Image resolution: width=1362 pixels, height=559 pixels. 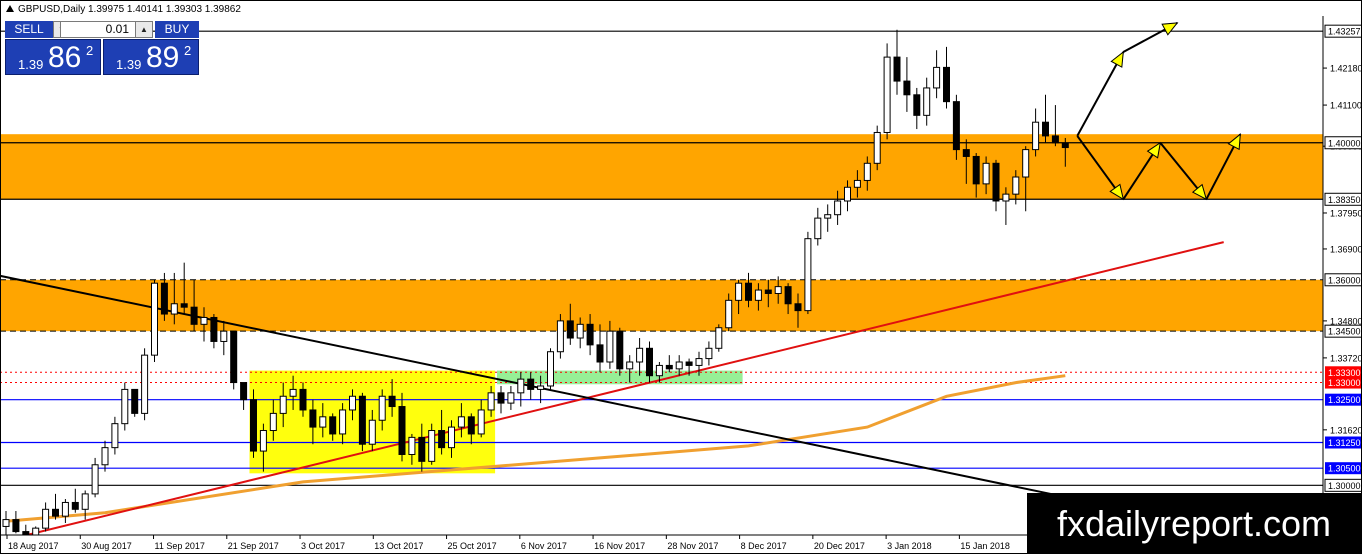 I want to click on level-price-label: 1.33000, so click(x=1344, y=383).